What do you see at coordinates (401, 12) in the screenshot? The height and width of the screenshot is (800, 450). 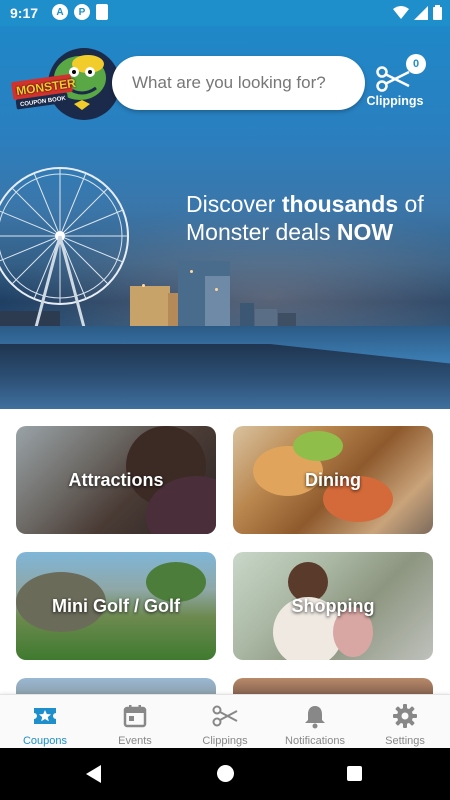 I see `wifi-icon` at bounding box center [401, 12].